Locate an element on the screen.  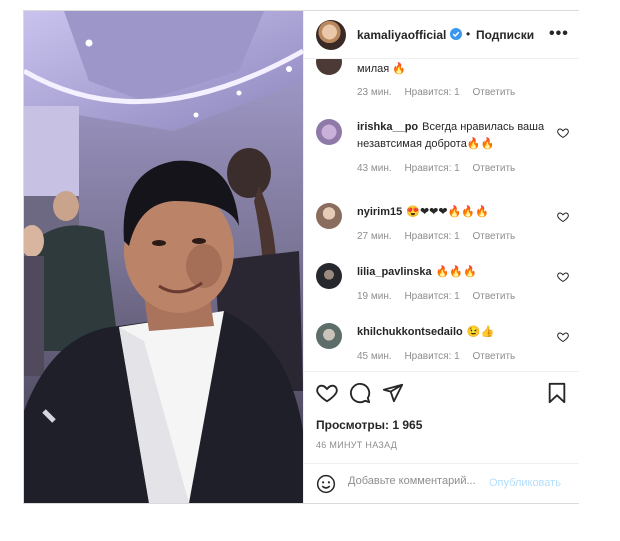
more-options-icon: ••• is located at coordinates (559, 34).